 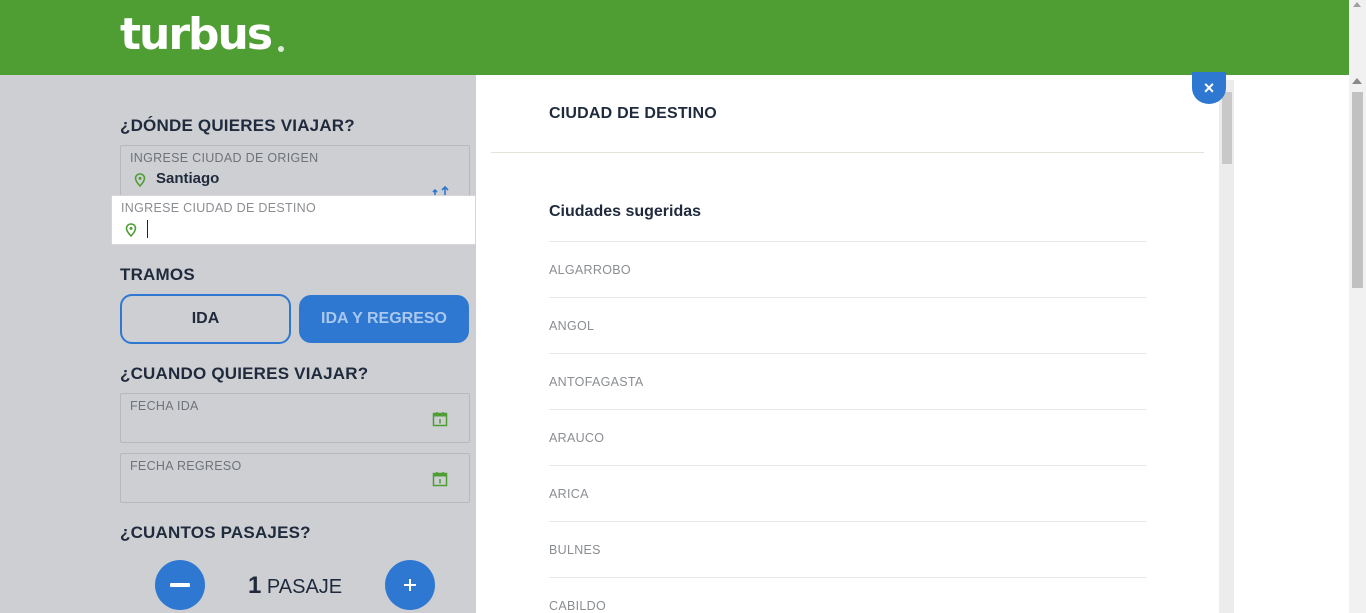 What do you see at coordinates (157, 274) in the screenshot?
I see `legs-title: TRAMOS` at bounding box center [157, 274].